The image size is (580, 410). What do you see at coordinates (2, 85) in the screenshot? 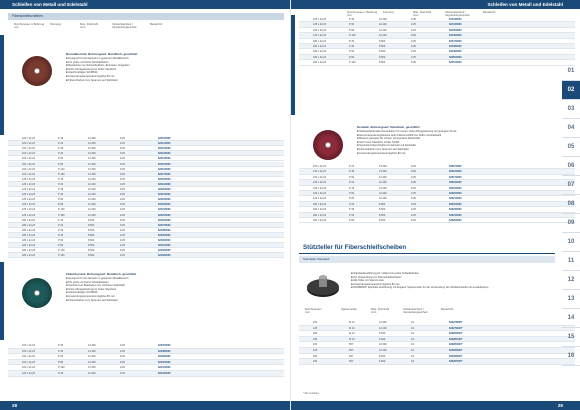
I see `left-blue-strip` at bounding box center [2, 85].